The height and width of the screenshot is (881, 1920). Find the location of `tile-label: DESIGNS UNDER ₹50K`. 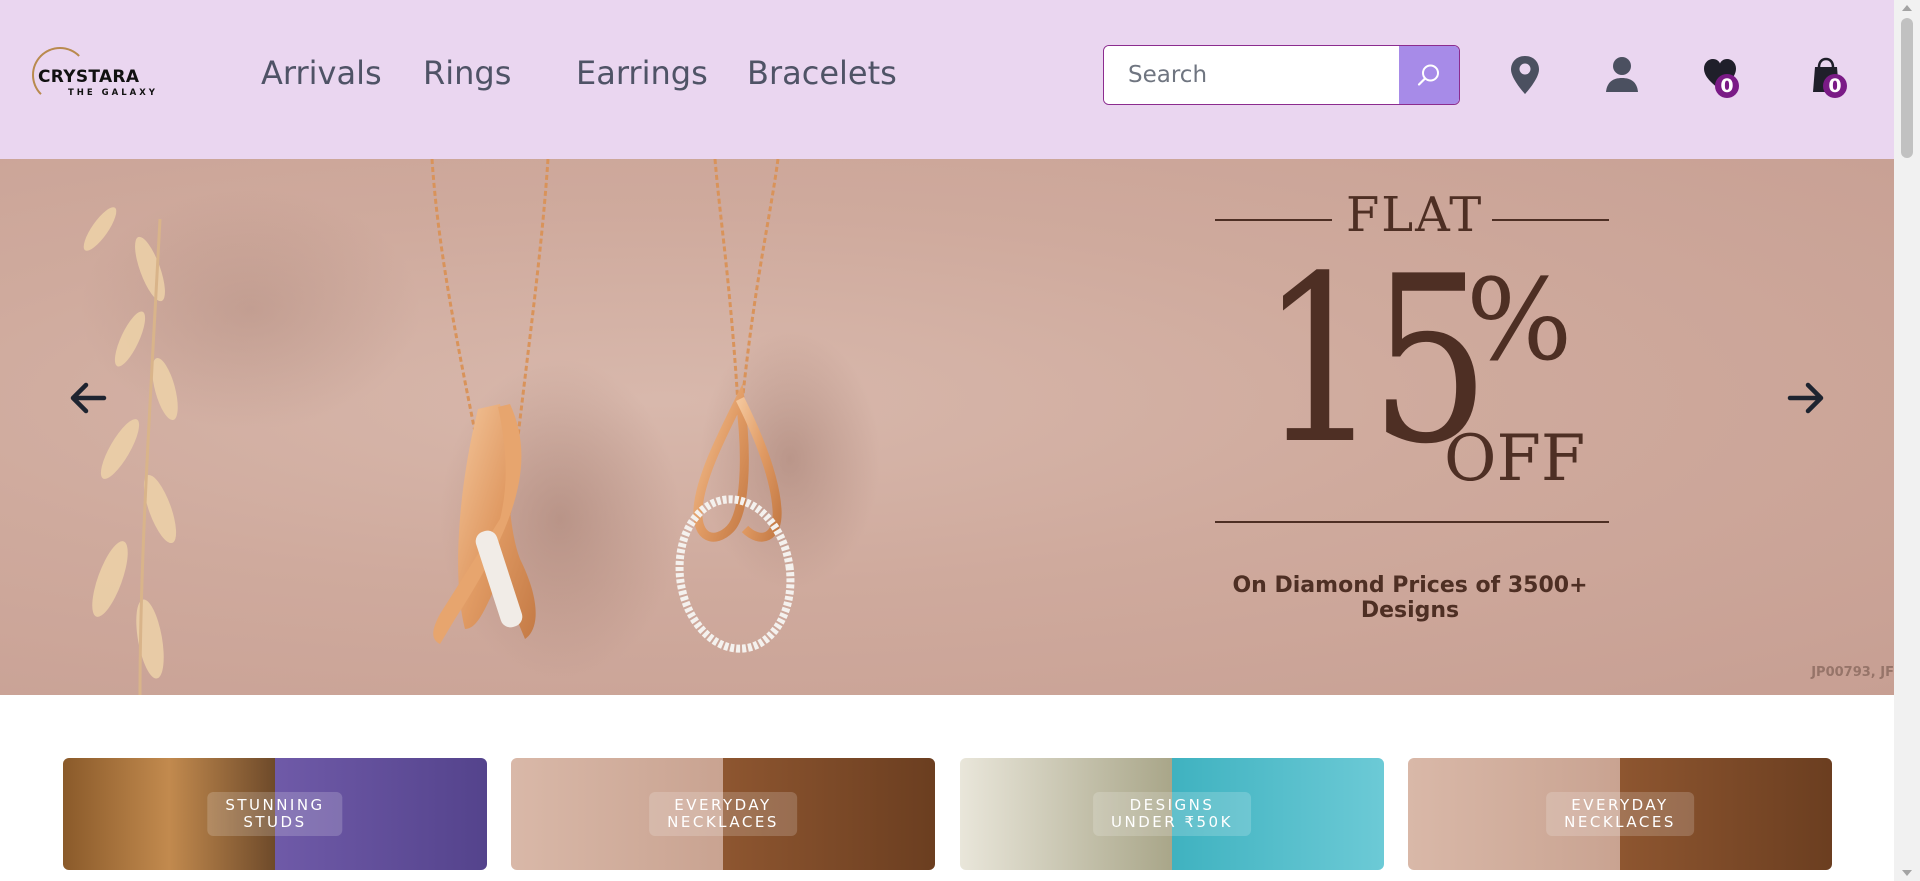

tile-label: DESIGNS UNDER ₹50K is located at coordinates (1172, 814).